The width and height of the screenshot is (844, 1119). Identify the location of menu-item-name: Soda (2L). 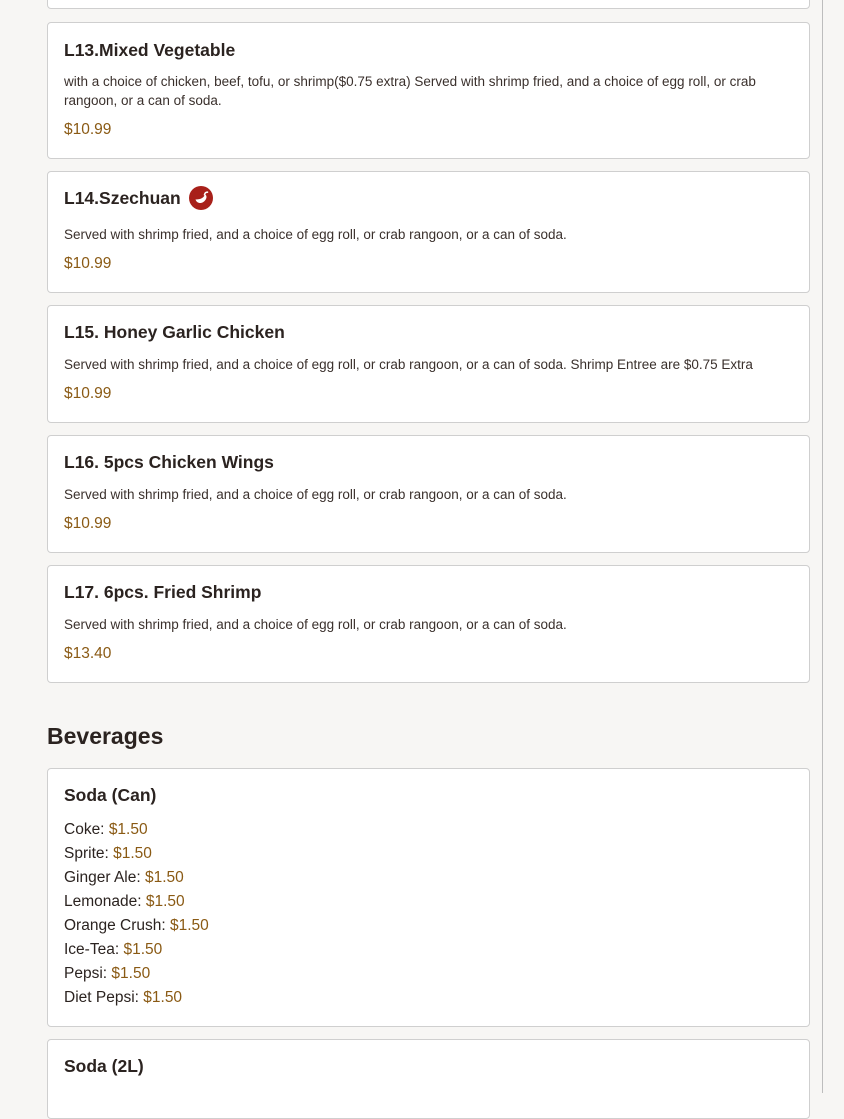
(104, 1066).